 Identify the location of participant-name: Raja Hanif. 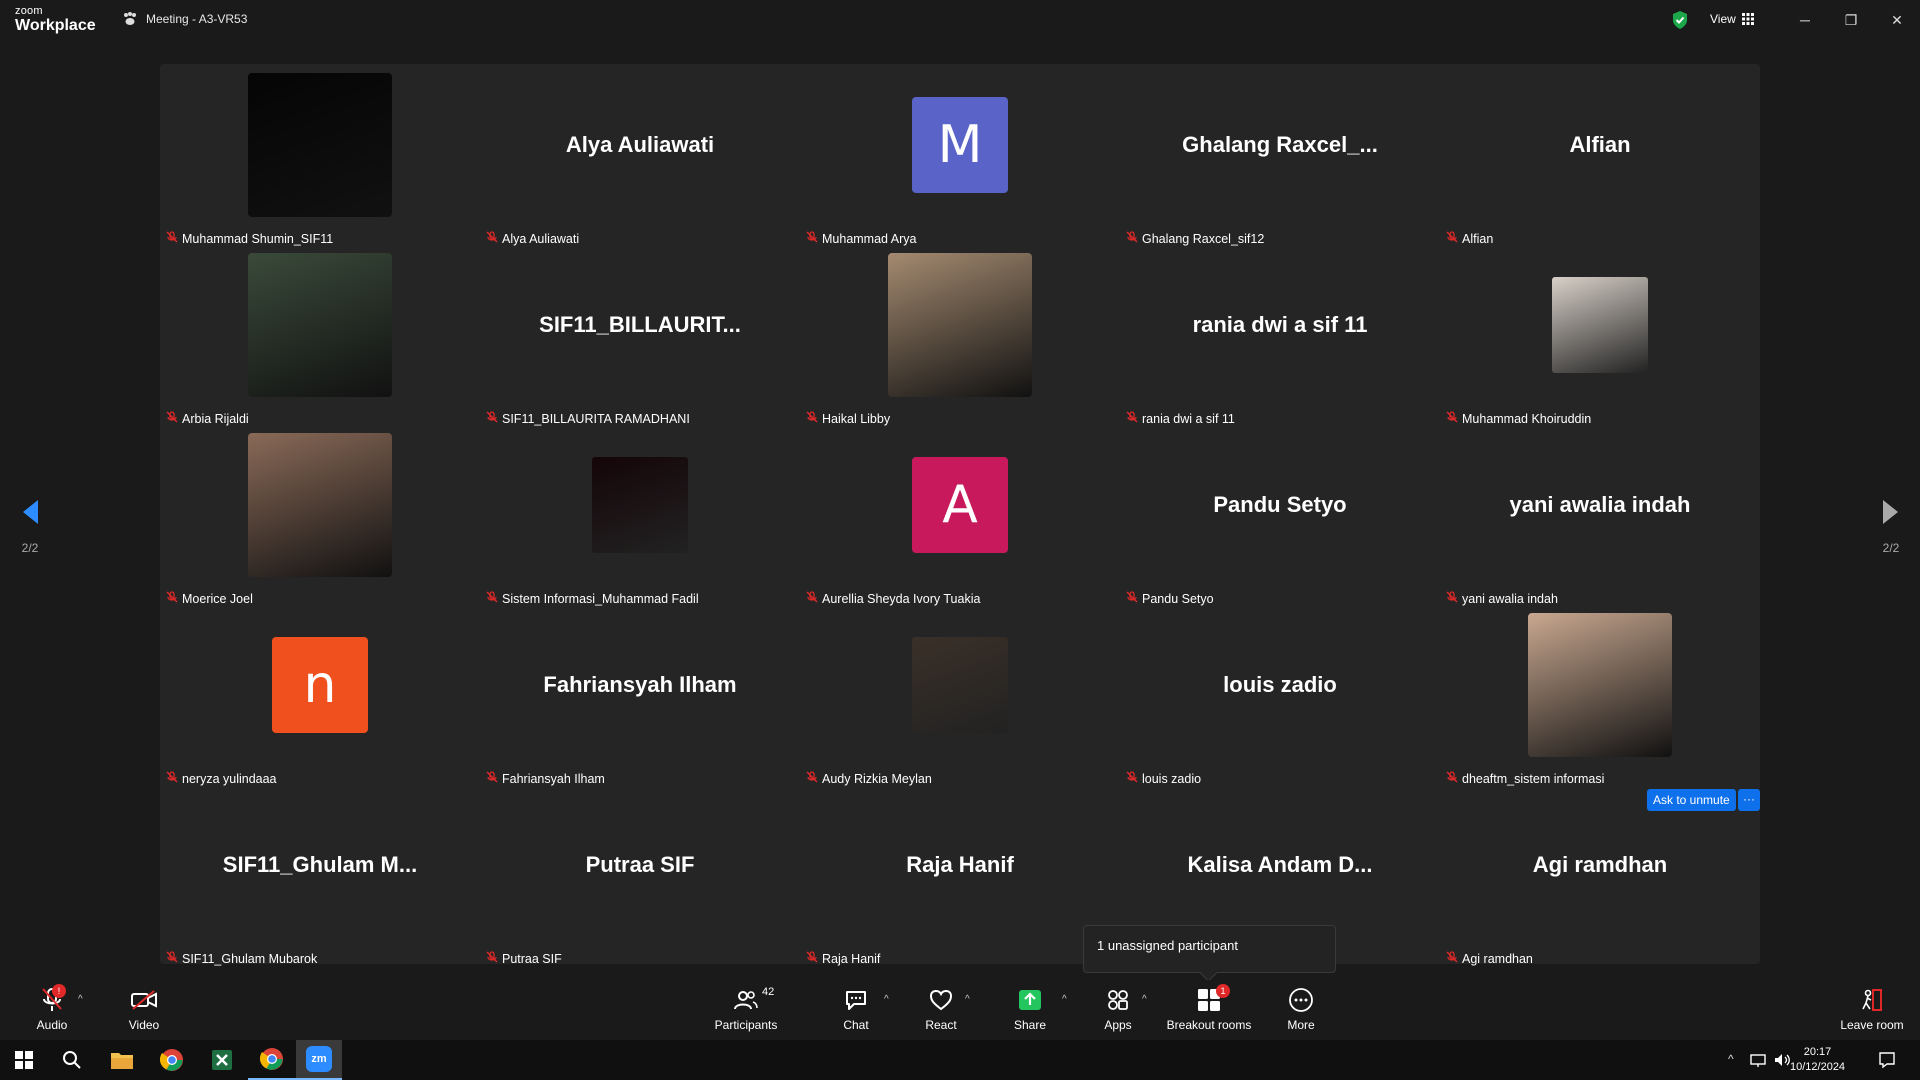
(851, 958).